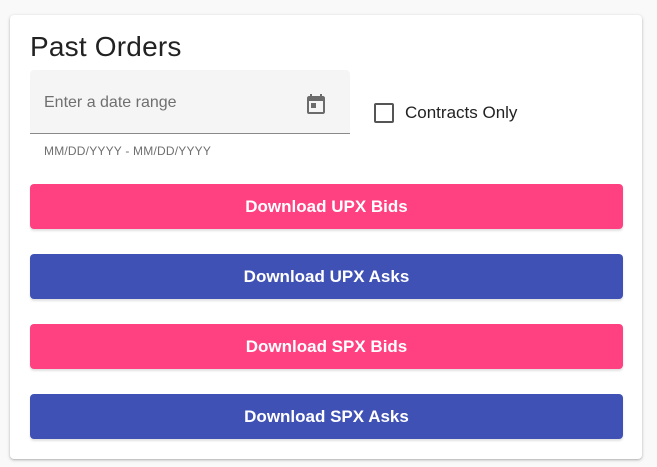 This screenshot has width=657, height=467. I want to click on date-range-input: Enter a date range, so click(190, 102).